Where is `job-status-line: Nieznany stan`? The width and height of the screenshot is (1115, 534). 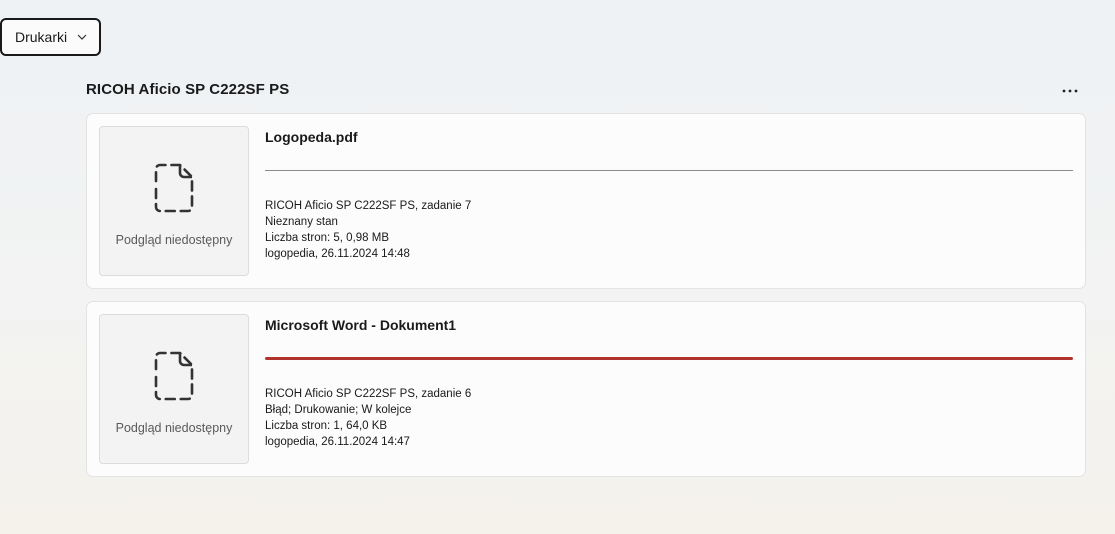 job-status-line: Nieznany stan is located at coordinates (301, 222).